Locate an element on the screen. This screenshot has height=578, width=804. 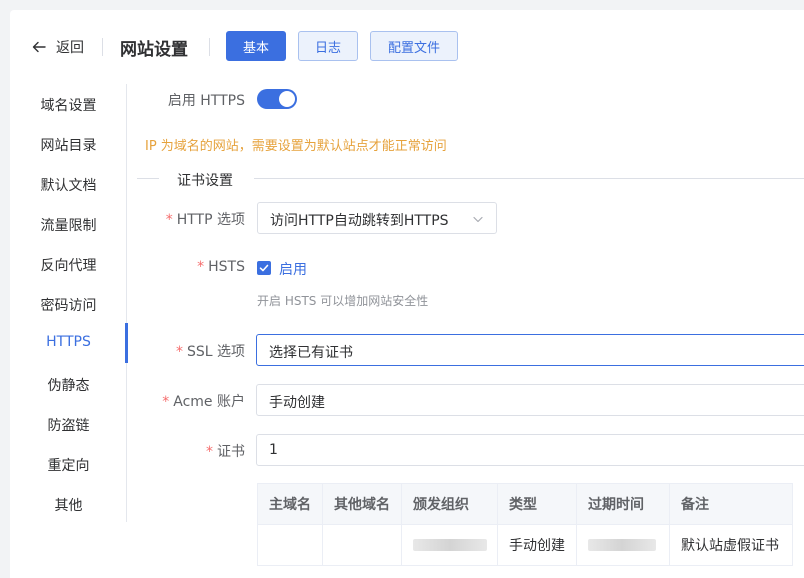
ssl-option-label: * SSL 选项 is located at coordinates (132, 351).